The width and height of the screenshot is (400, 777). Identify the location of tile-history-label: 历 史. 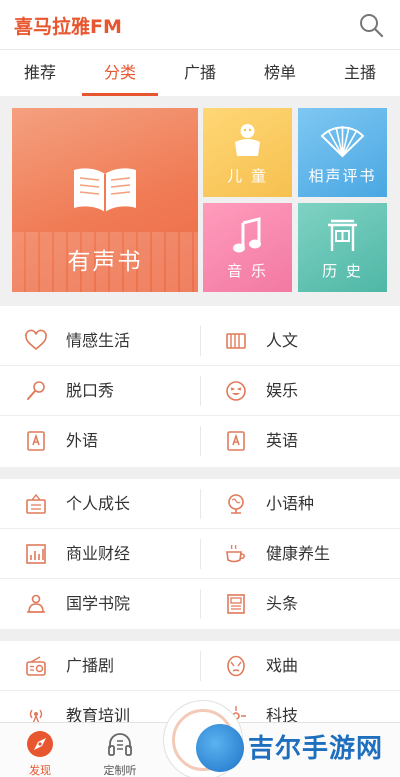
(342, 271).